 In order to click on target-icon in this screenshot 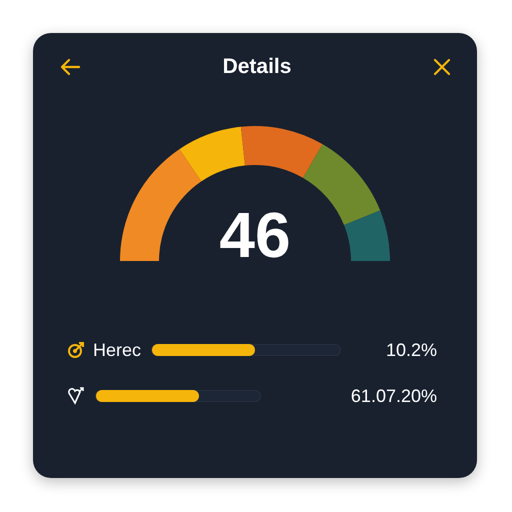, I will do `click(76, 350)`.